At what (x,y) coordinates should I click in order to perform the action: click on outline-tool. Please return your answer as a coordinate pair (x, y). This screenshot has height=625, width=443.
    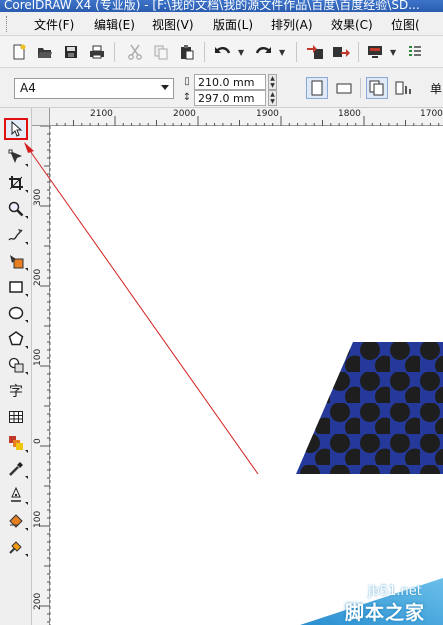
    Looking at the image, I should click on (16, 495).